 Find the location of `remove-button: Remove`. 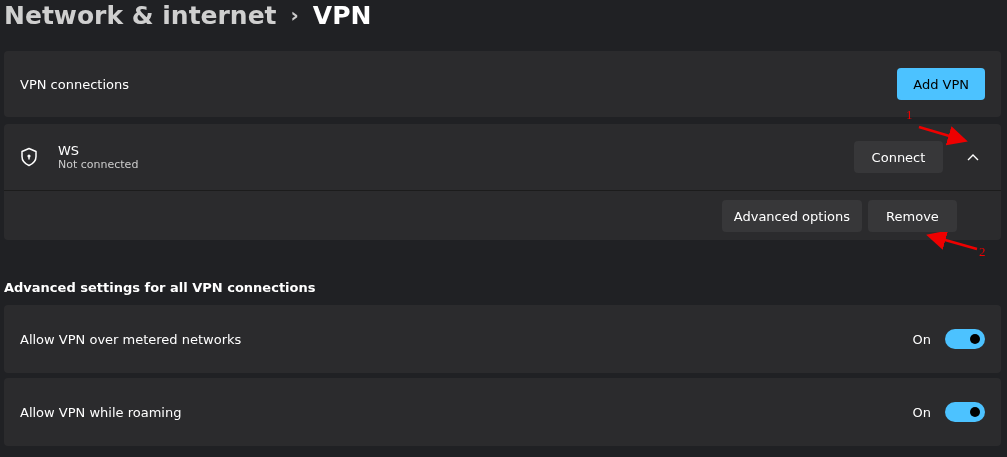

remove-button: Remove is located at coordinates (912, 216).